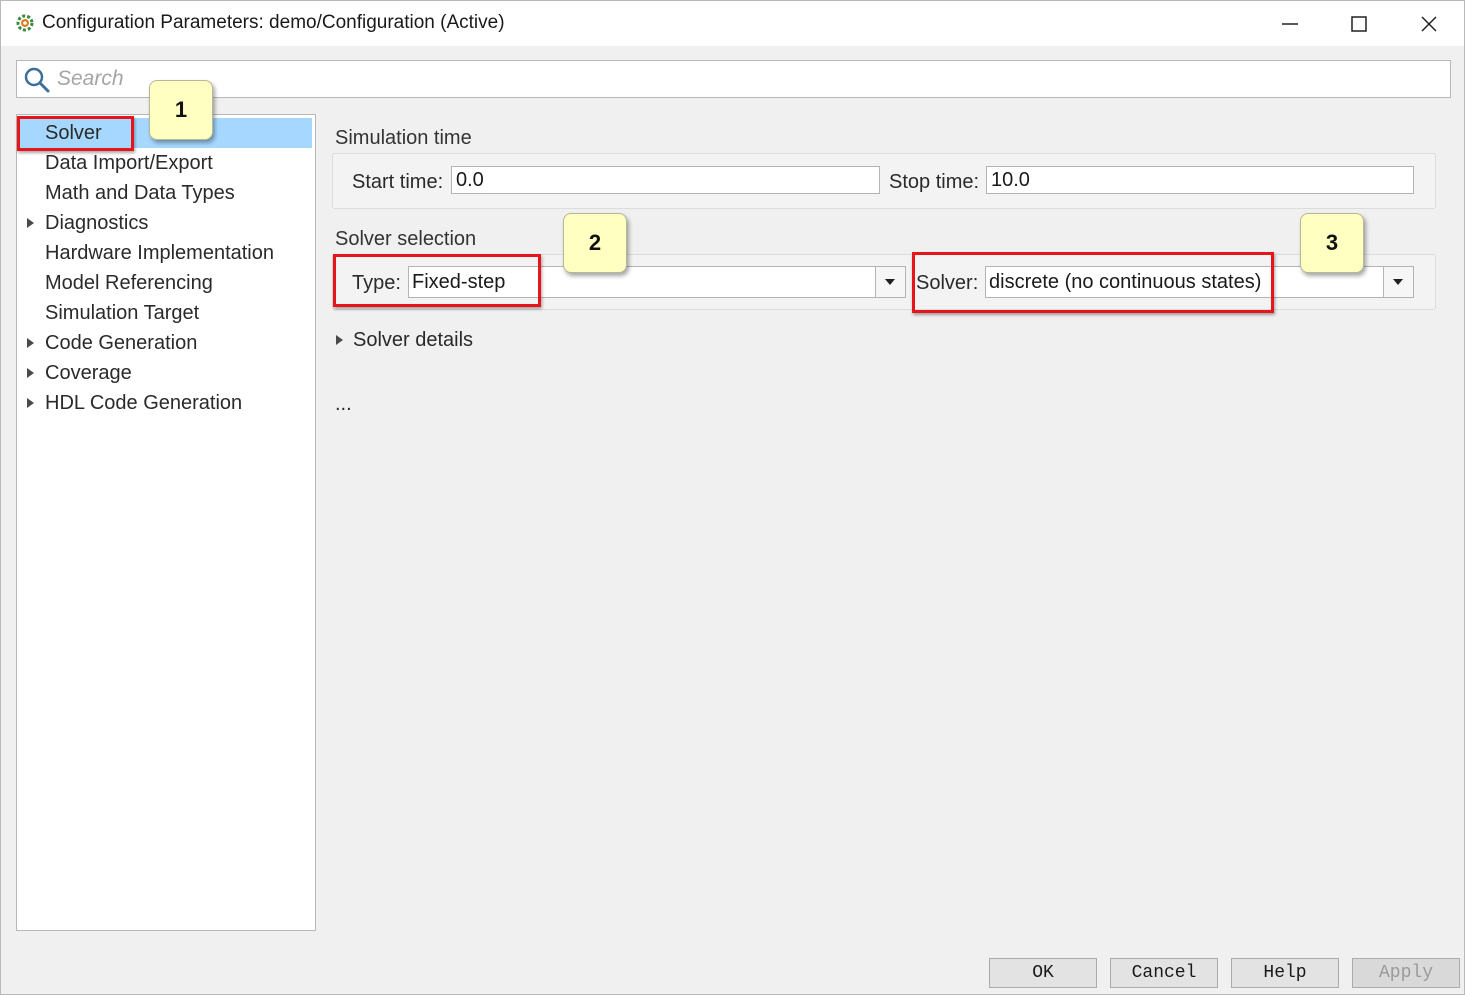 The image size is (1465, 995). I want to click on apply-button: Apply, so click(1406, 973).